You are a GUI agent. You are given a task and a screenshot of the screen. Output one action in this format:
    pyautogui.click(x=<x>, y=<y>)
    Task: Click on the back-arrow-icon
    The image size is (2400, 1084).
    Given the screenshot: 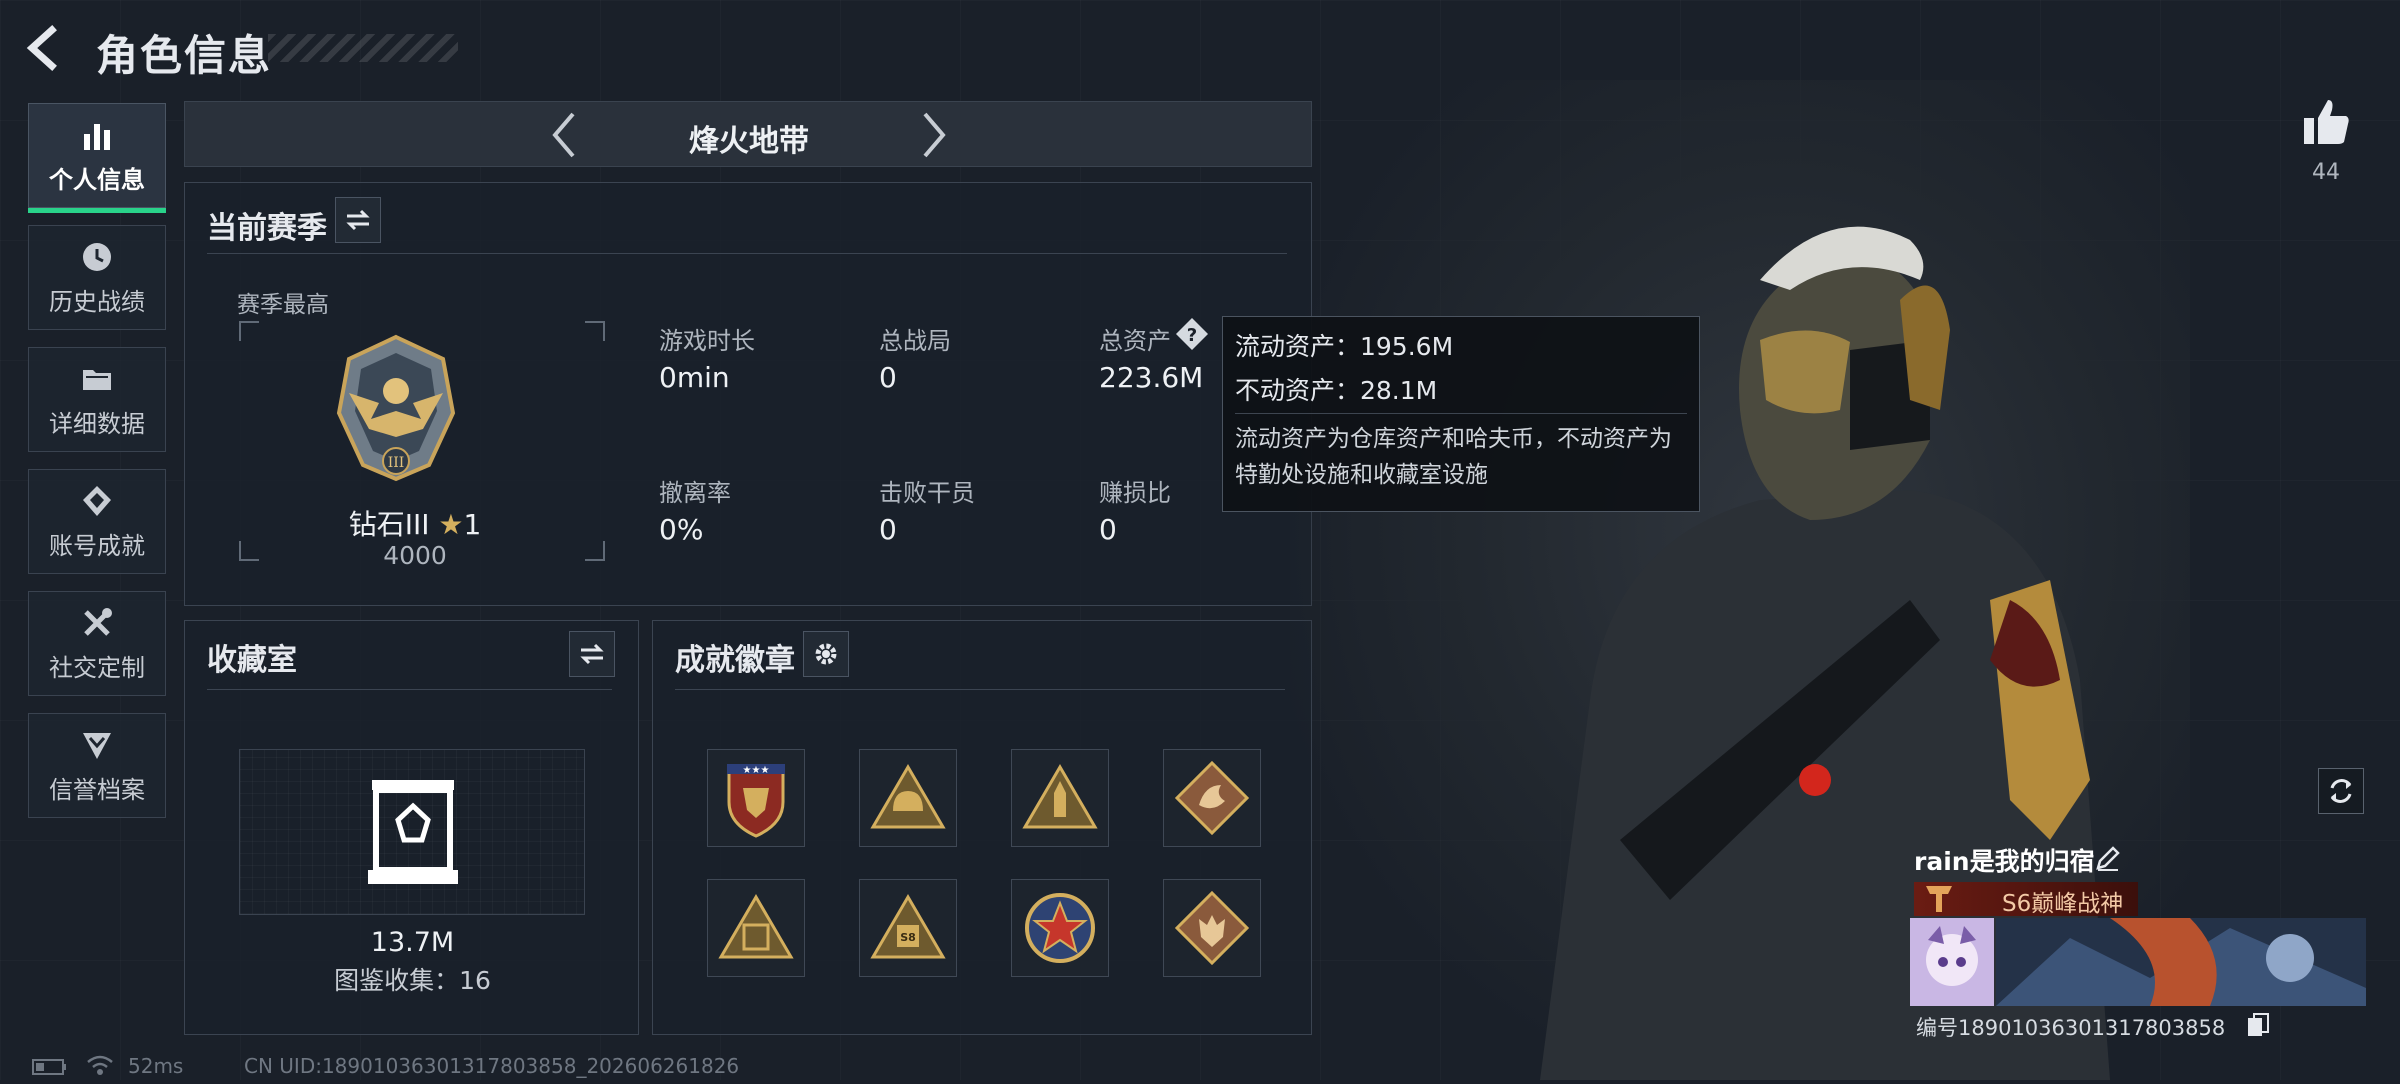 What is the action you would take?
    pyautogui.click(x=41, y=48)
    